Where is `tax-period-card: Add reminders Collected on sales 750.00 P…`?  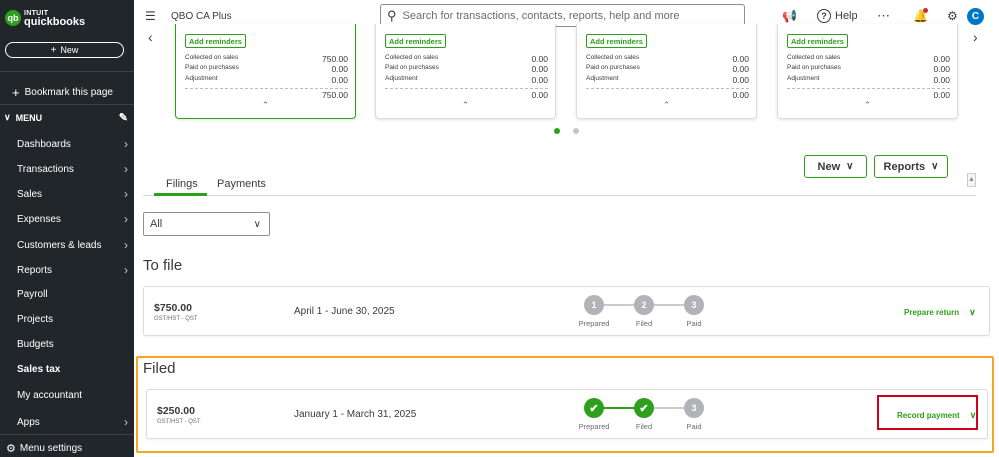 tax-period-card: Add reminders Collected on sales 750.00 P… is located at coordinates (265, 71).